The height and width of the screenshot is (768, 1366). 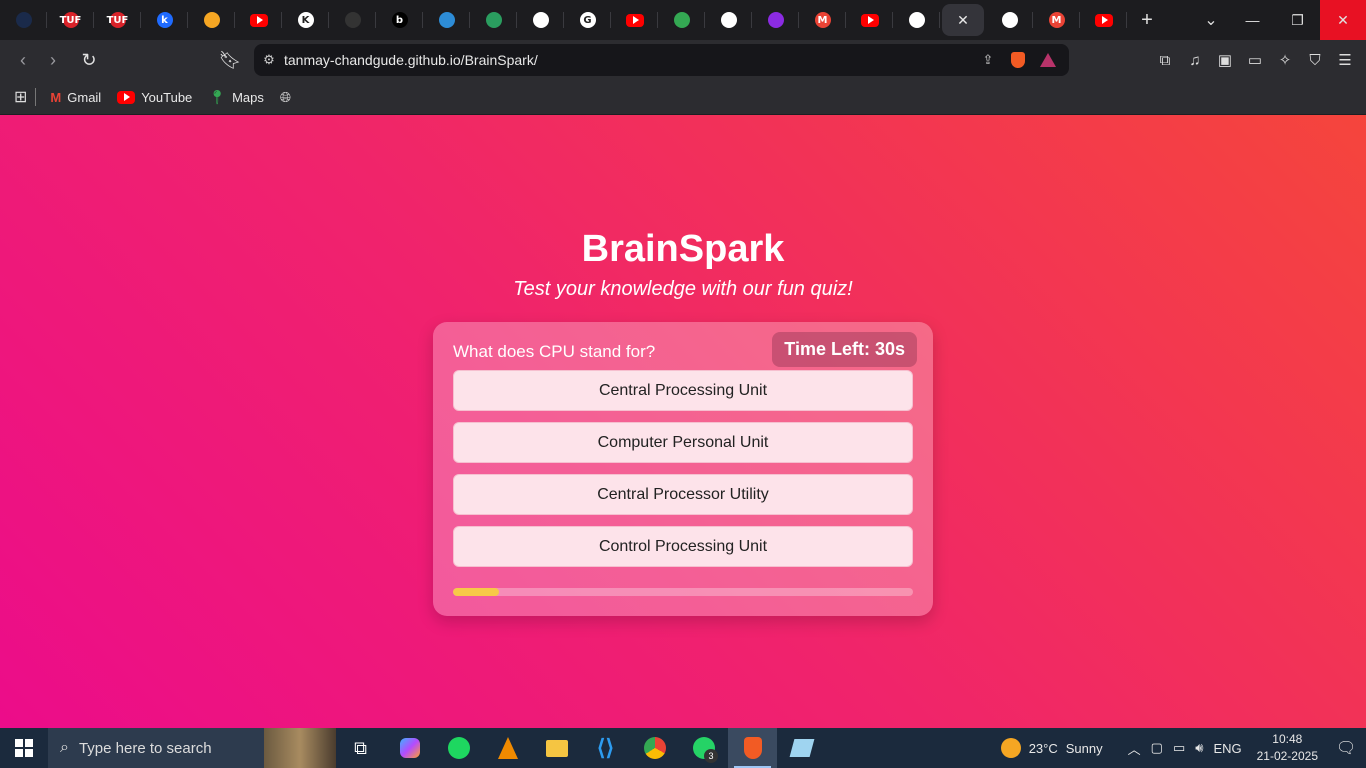 I want to click on k-icon: K, so click(x=305, y=20).